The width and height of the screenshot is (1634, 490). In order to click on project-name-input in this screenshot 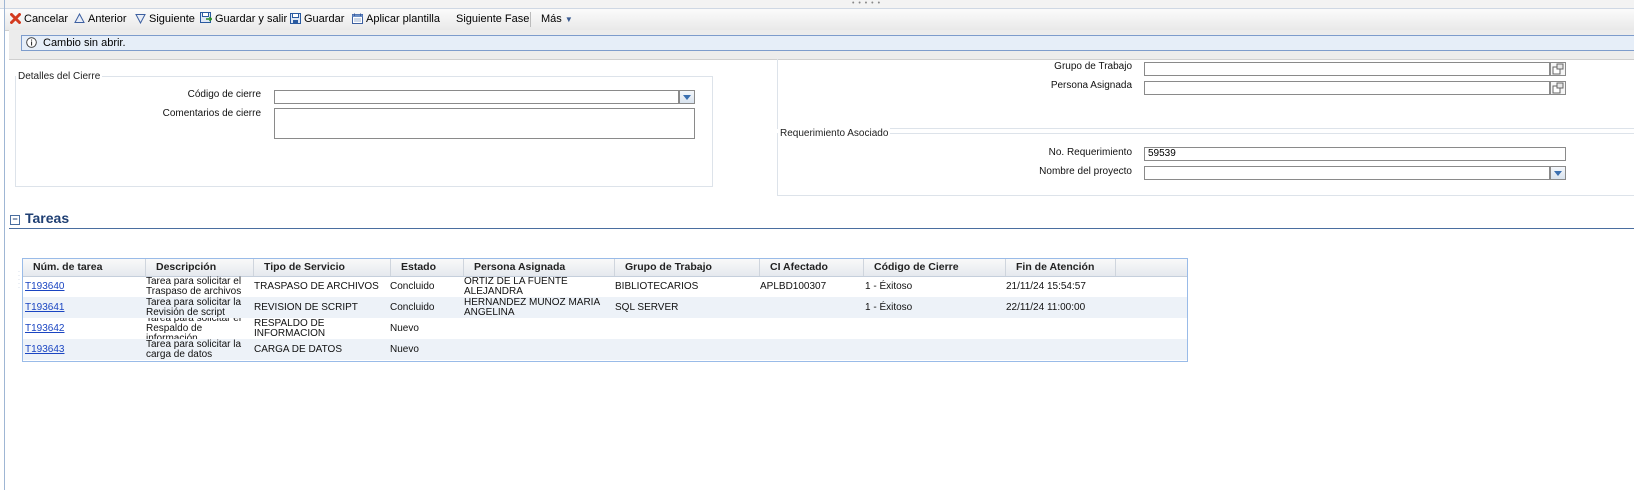, I will do `click(1347, 173)`.